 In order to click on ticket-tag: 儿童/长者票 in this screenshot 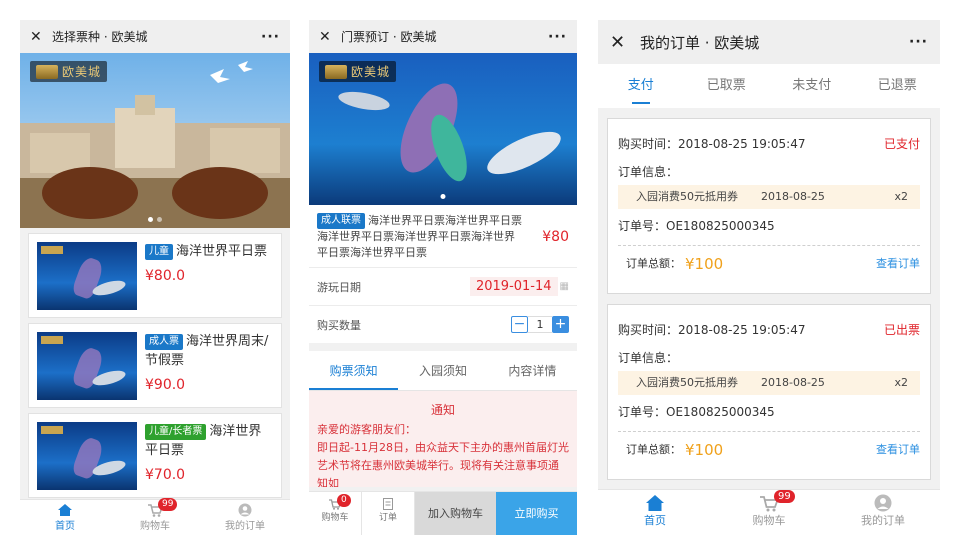, I will do `click(176, 432)`.